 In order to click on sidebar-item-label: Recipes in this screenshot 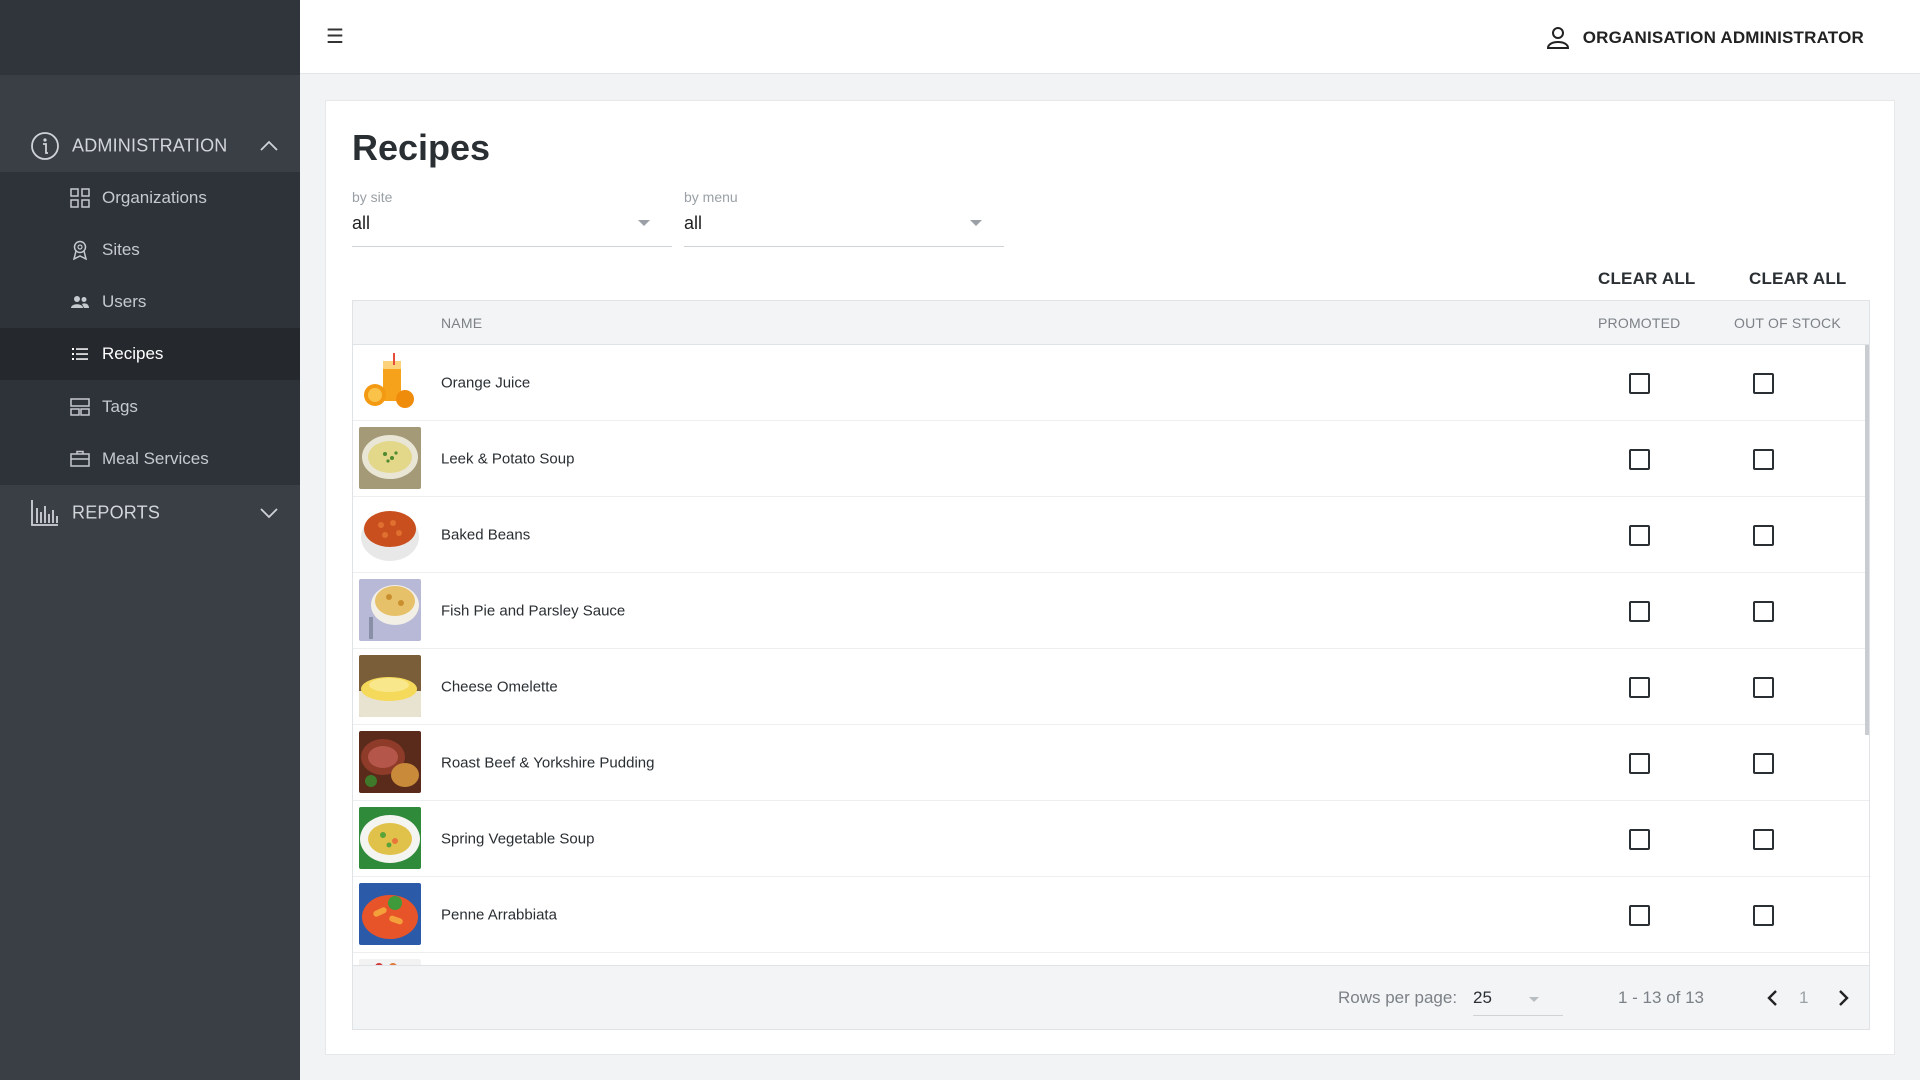, I will do `click(133, 353)`.